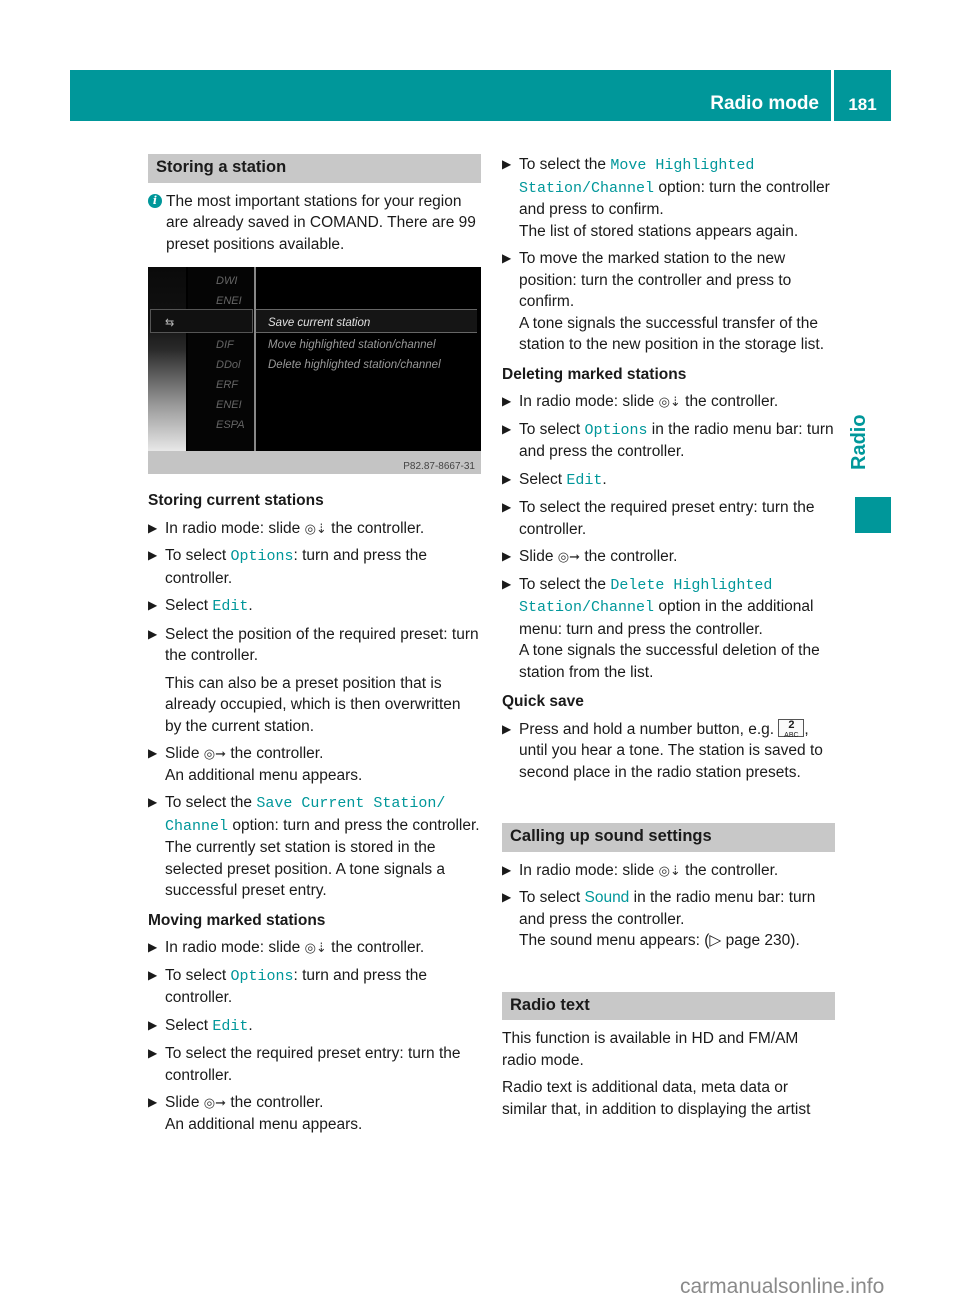  I want to click on step: ▶ Slide ◎➞ the controller., so click(668, 557).